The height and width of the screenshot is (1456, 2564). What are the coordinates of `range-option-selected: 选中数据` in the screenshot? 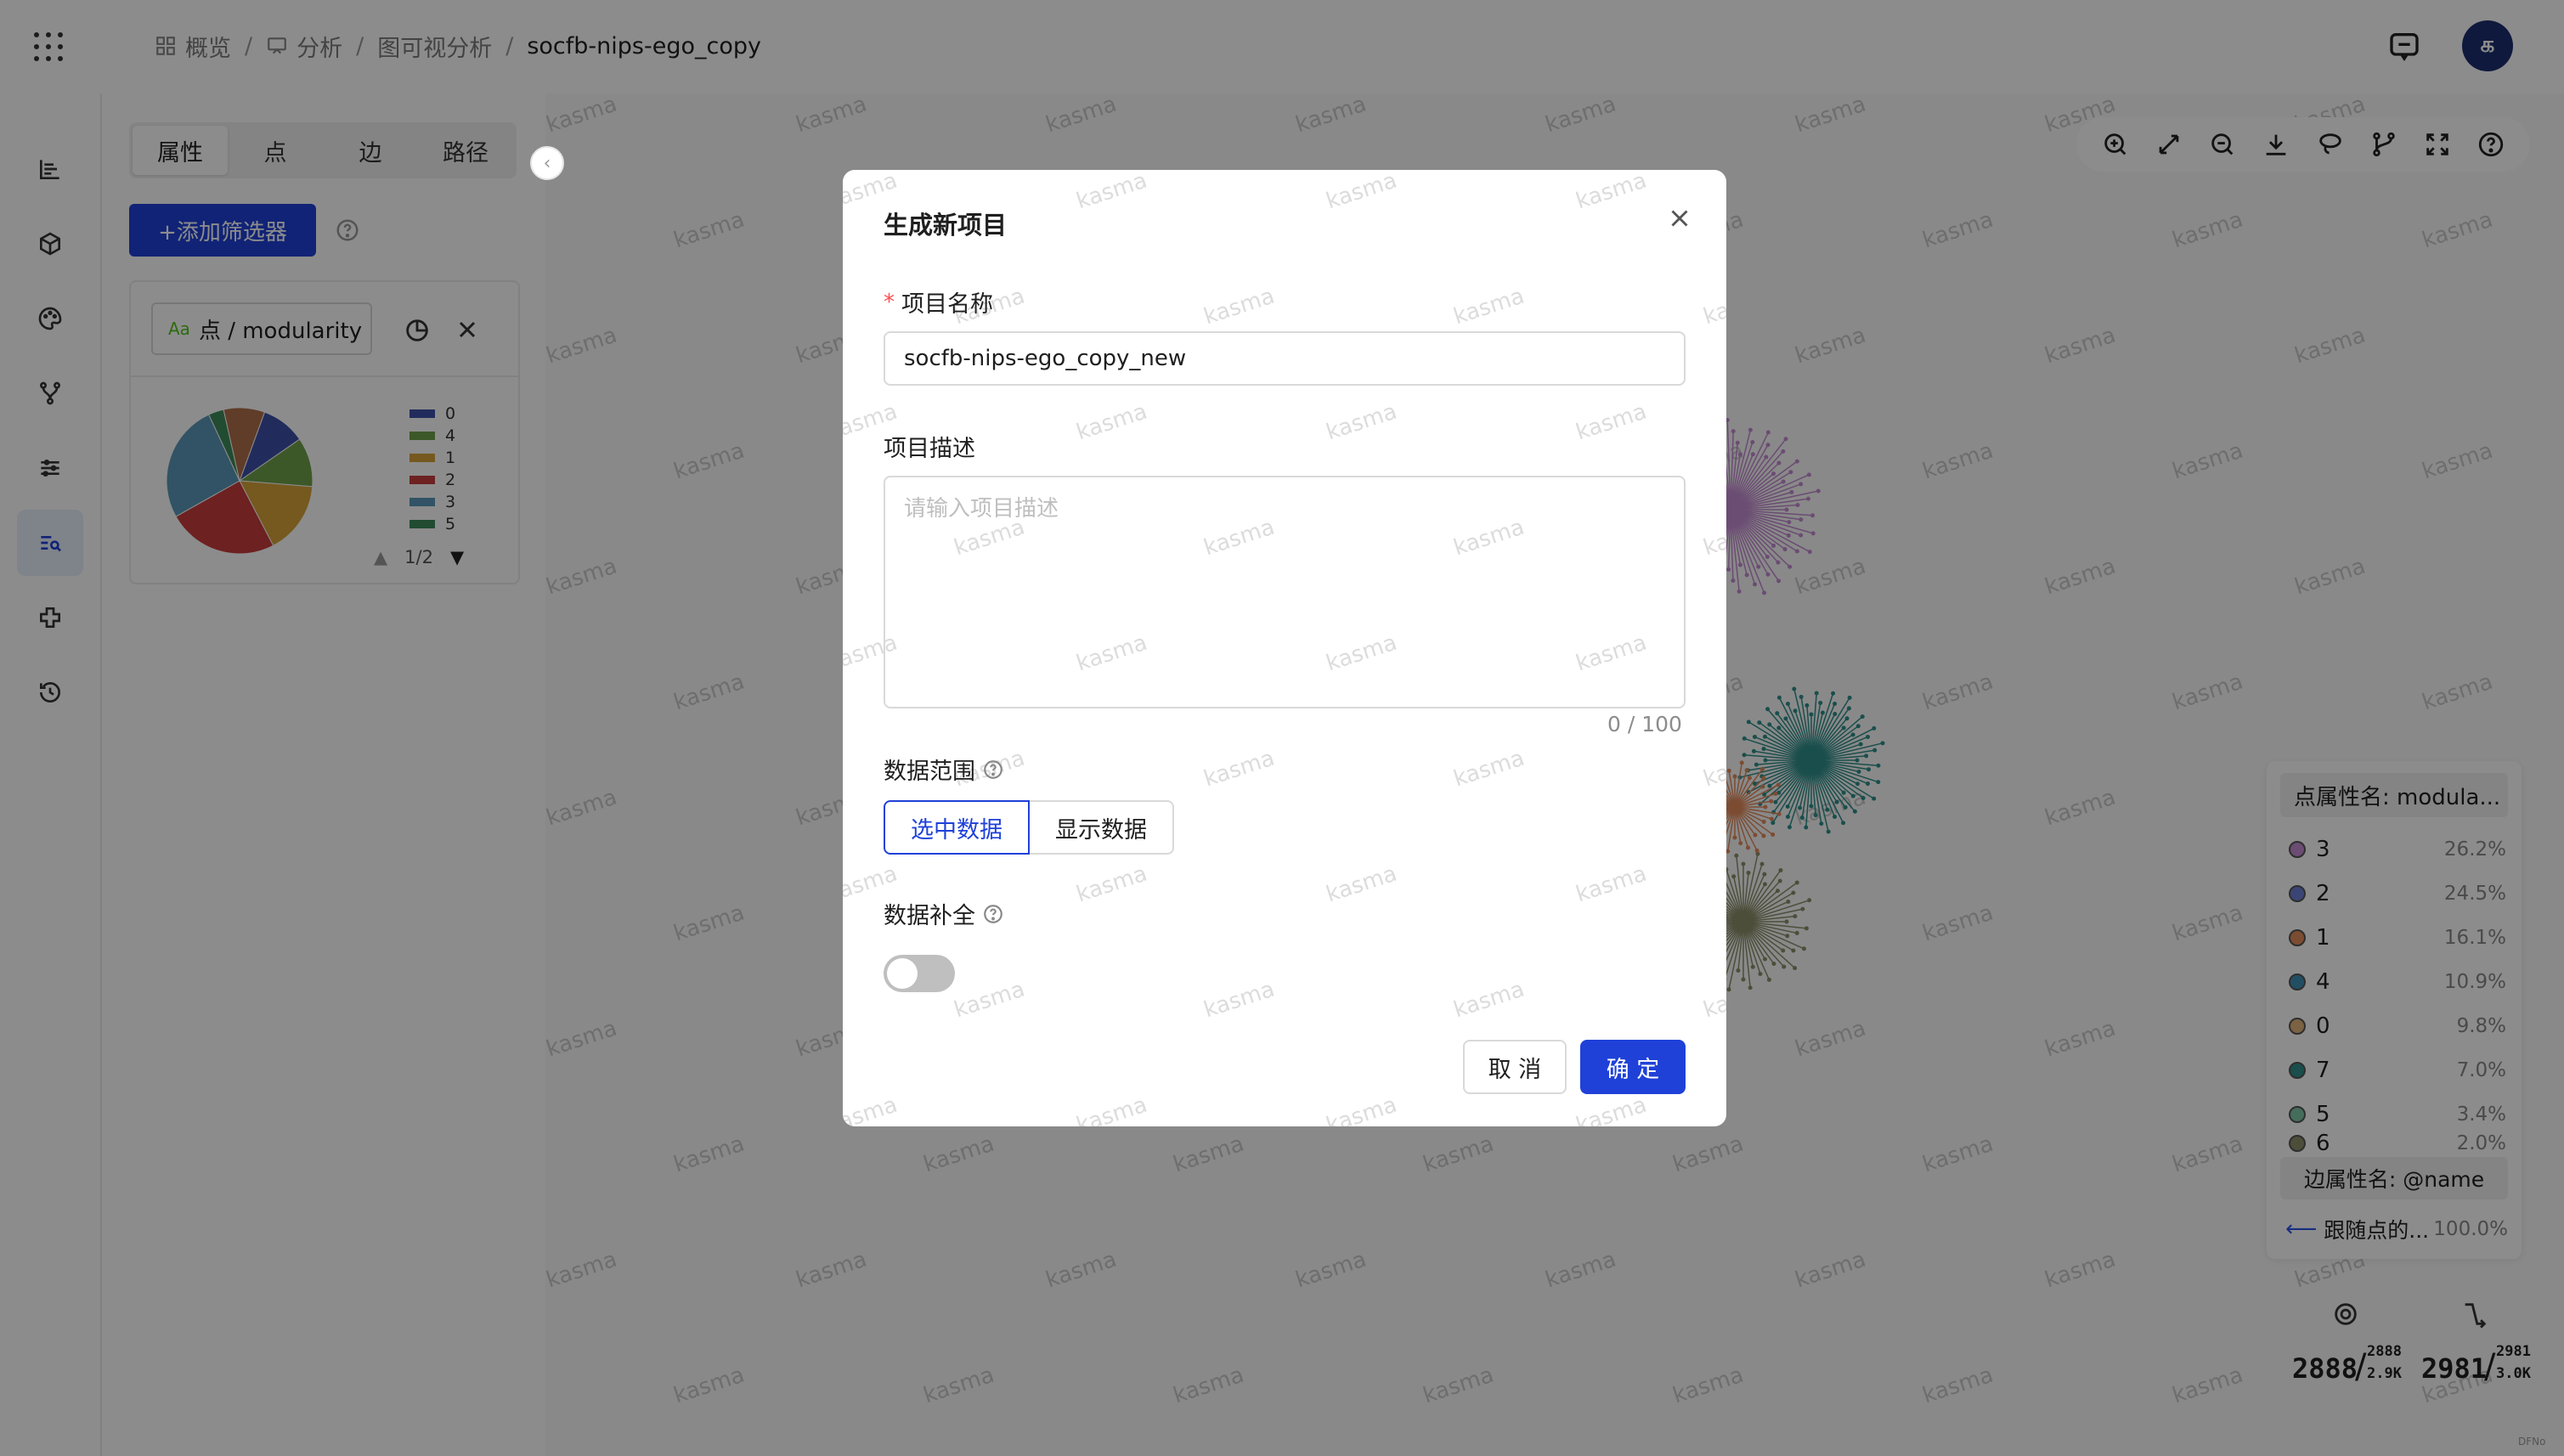 It's located at (957, 828).